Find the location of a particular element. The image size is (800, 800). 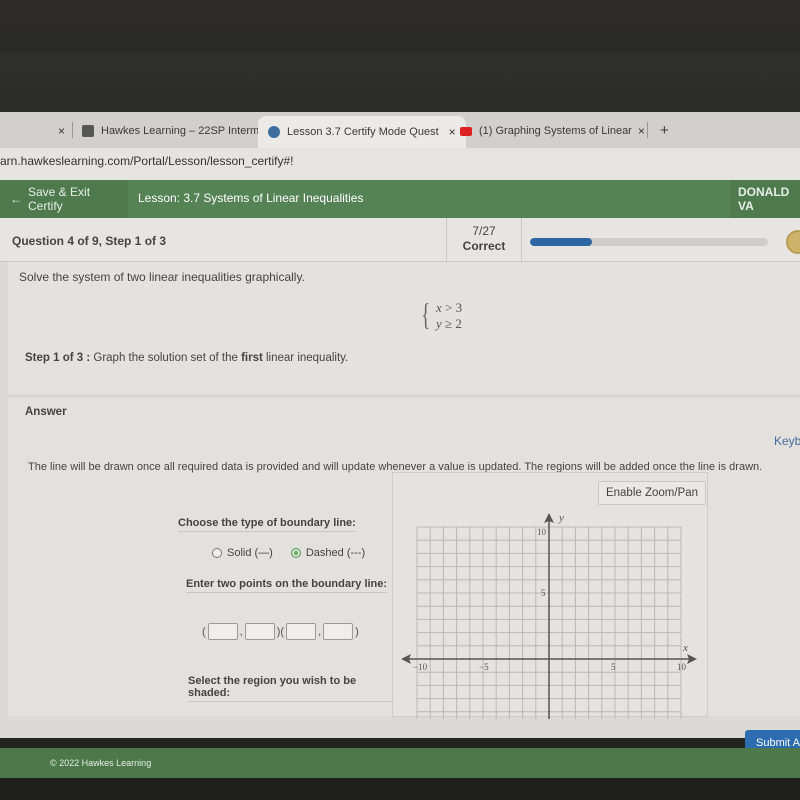

tab-label: Lesson 3.7 Certify Mode Quest is located at coordinates (363, 132).